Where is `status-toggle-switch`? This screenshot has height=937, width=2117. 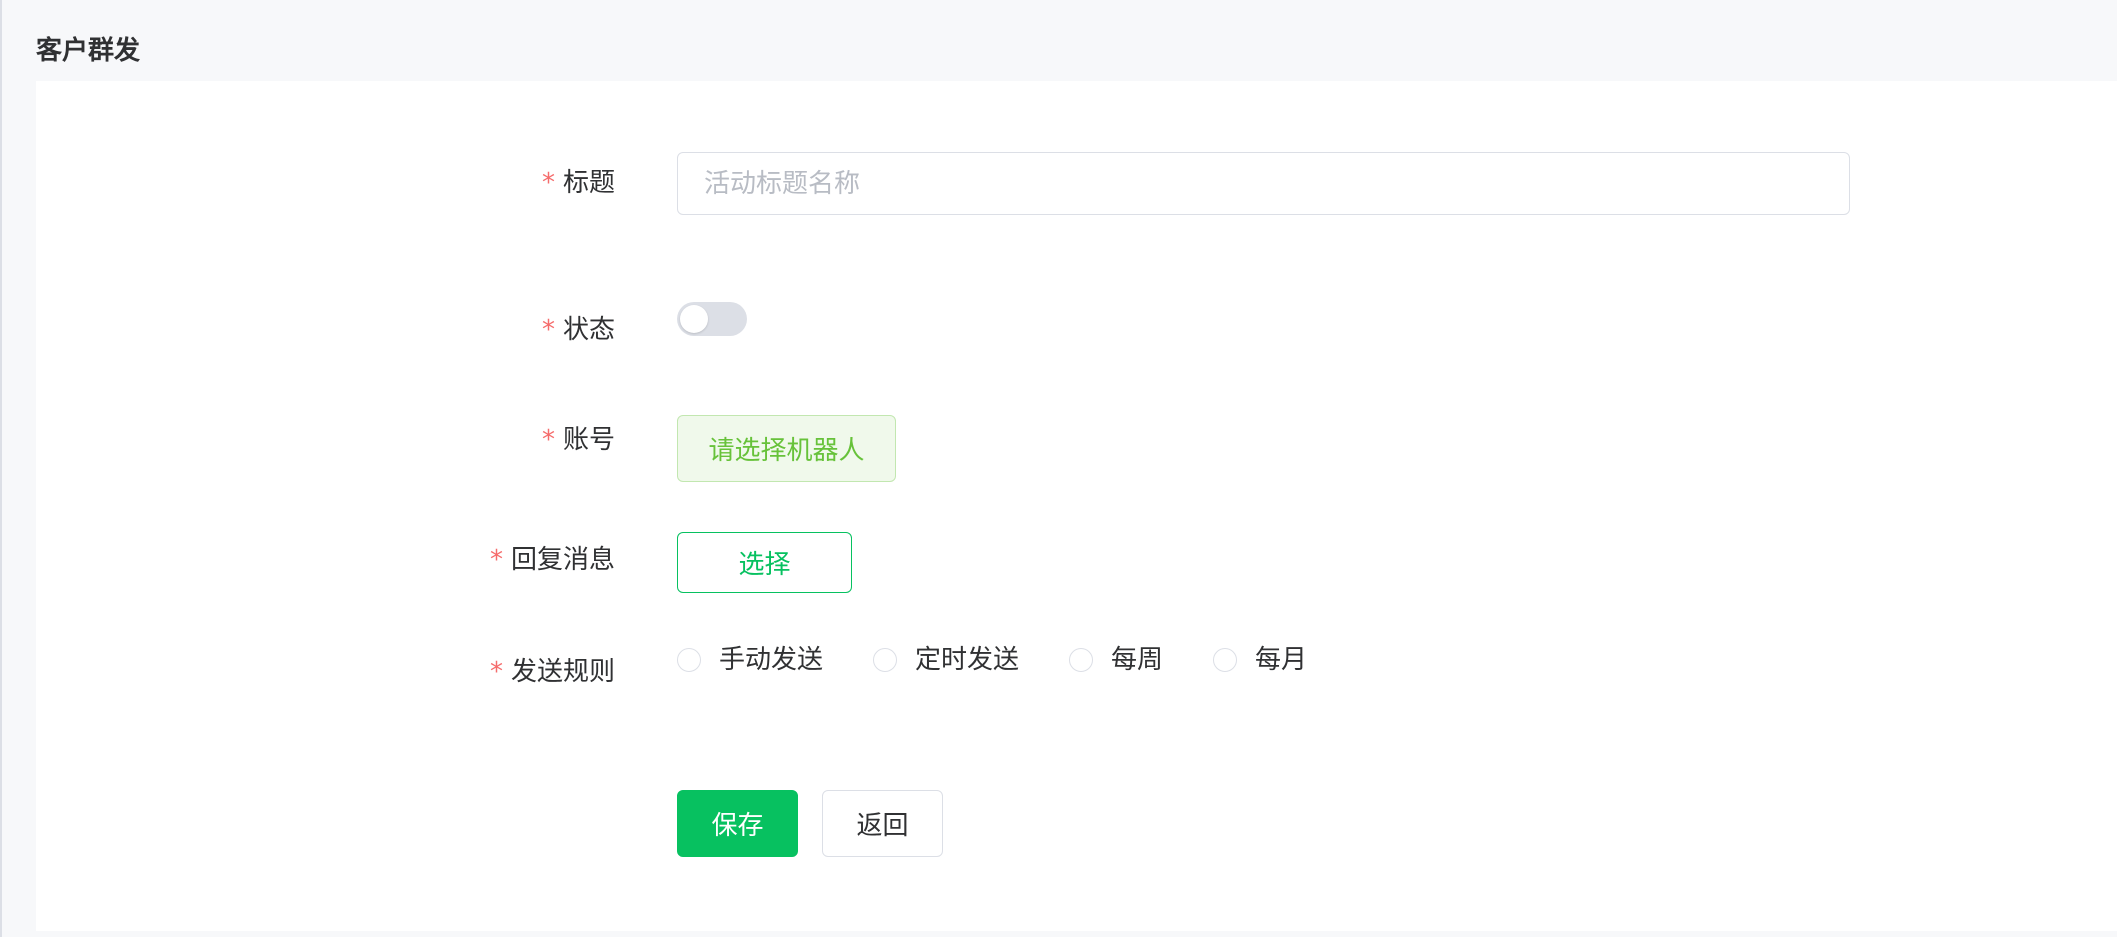
status-toggle-switch is located at coordinates (712, 319).